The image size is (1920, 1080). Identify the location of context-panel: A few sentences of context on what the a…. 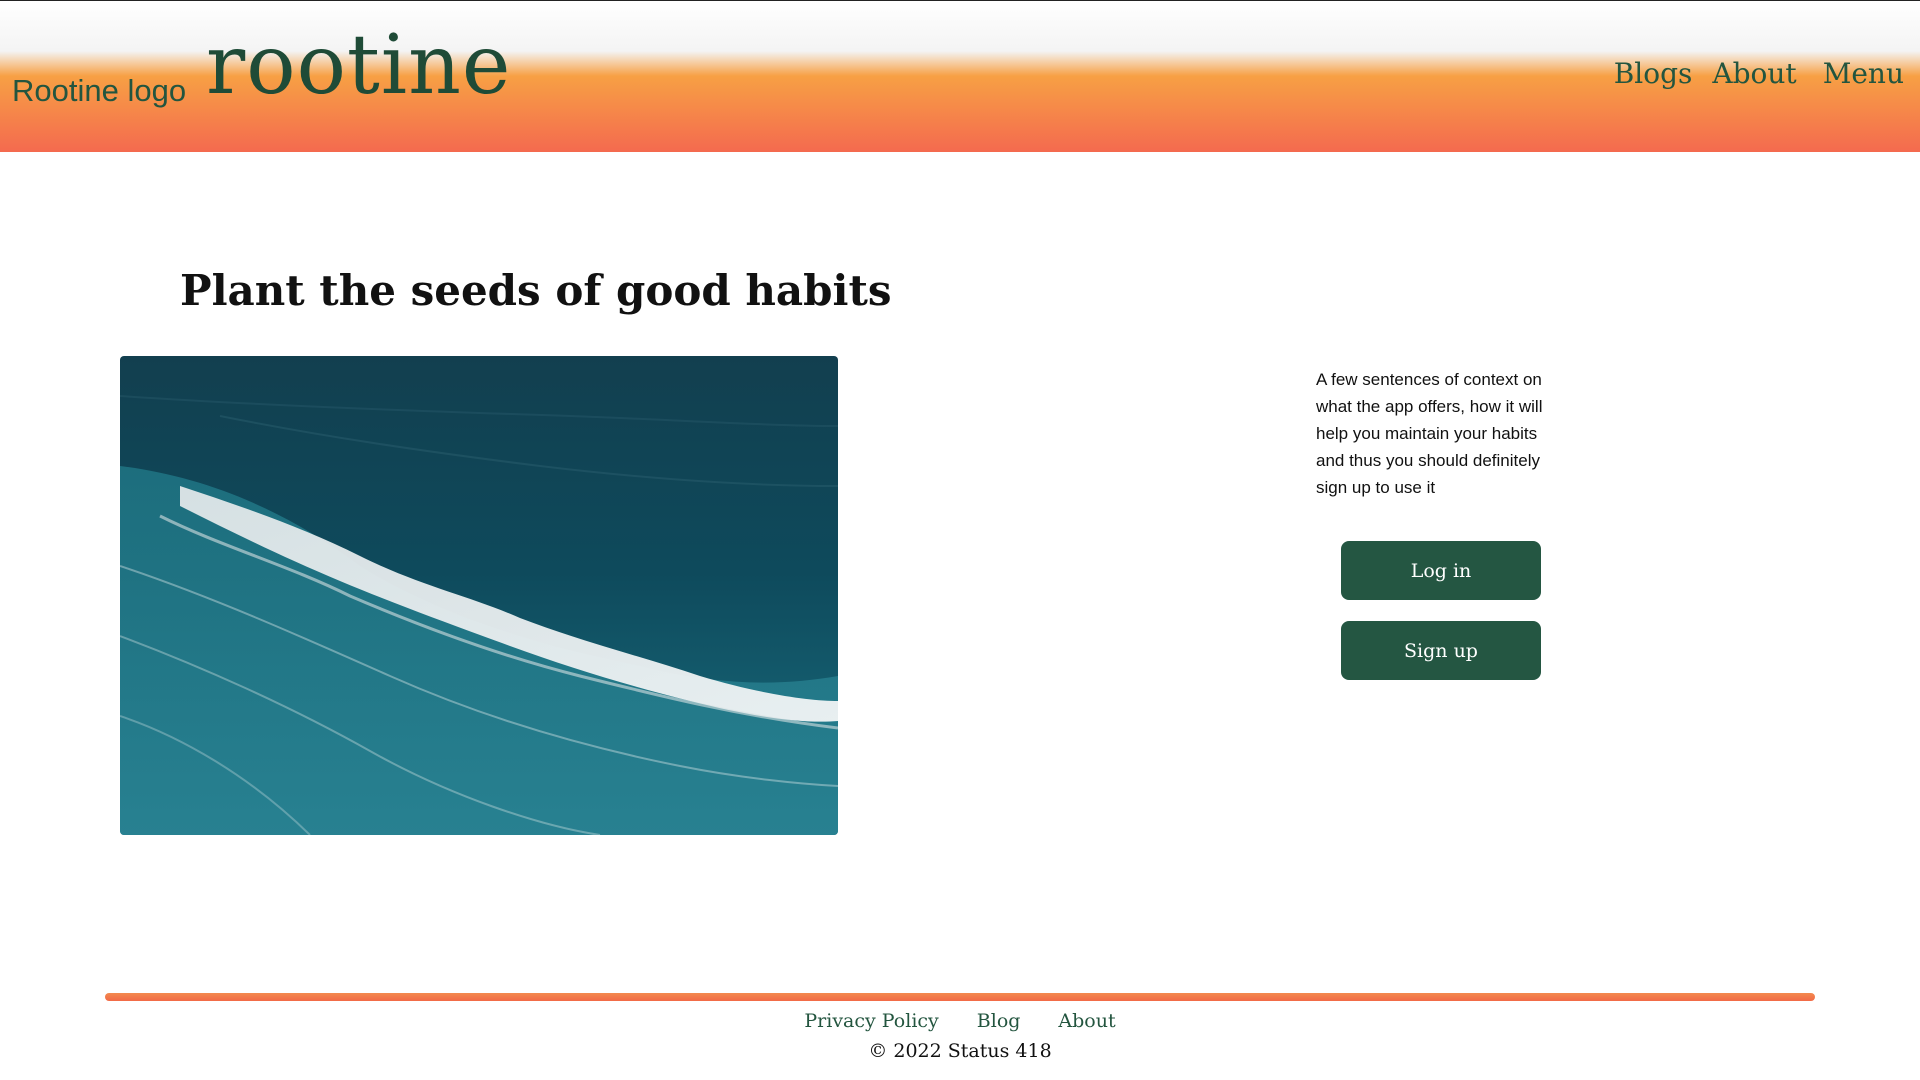
(1441, 433).